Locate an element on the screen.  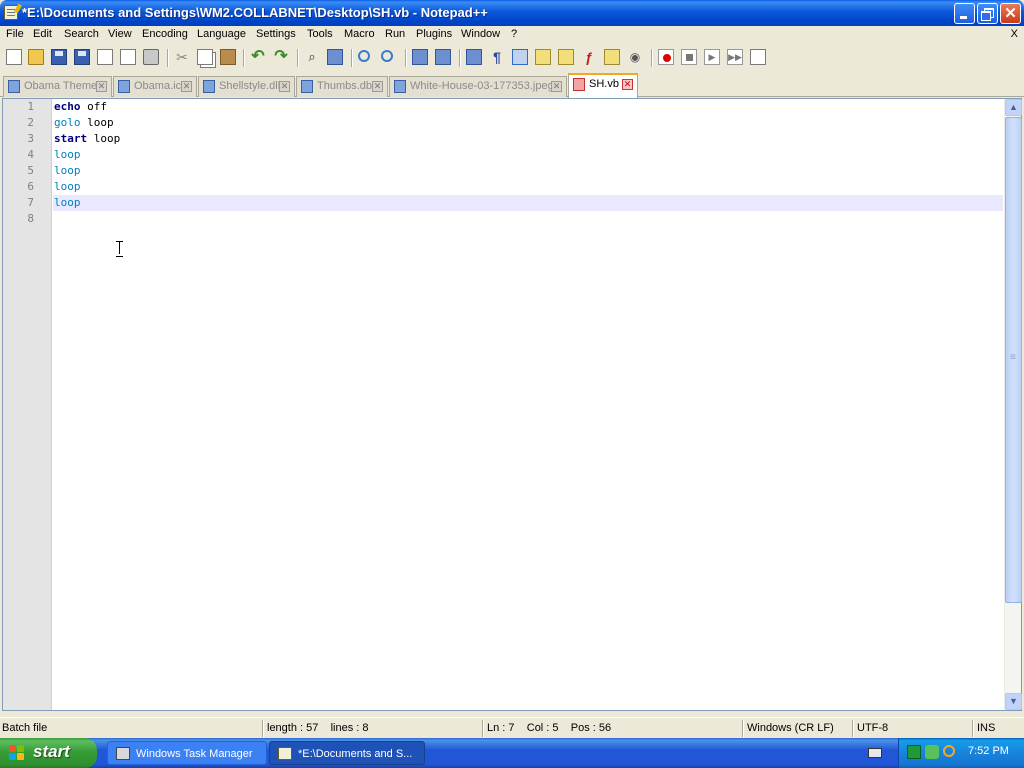
search-tray-icon is located at coordinates (949, 751).